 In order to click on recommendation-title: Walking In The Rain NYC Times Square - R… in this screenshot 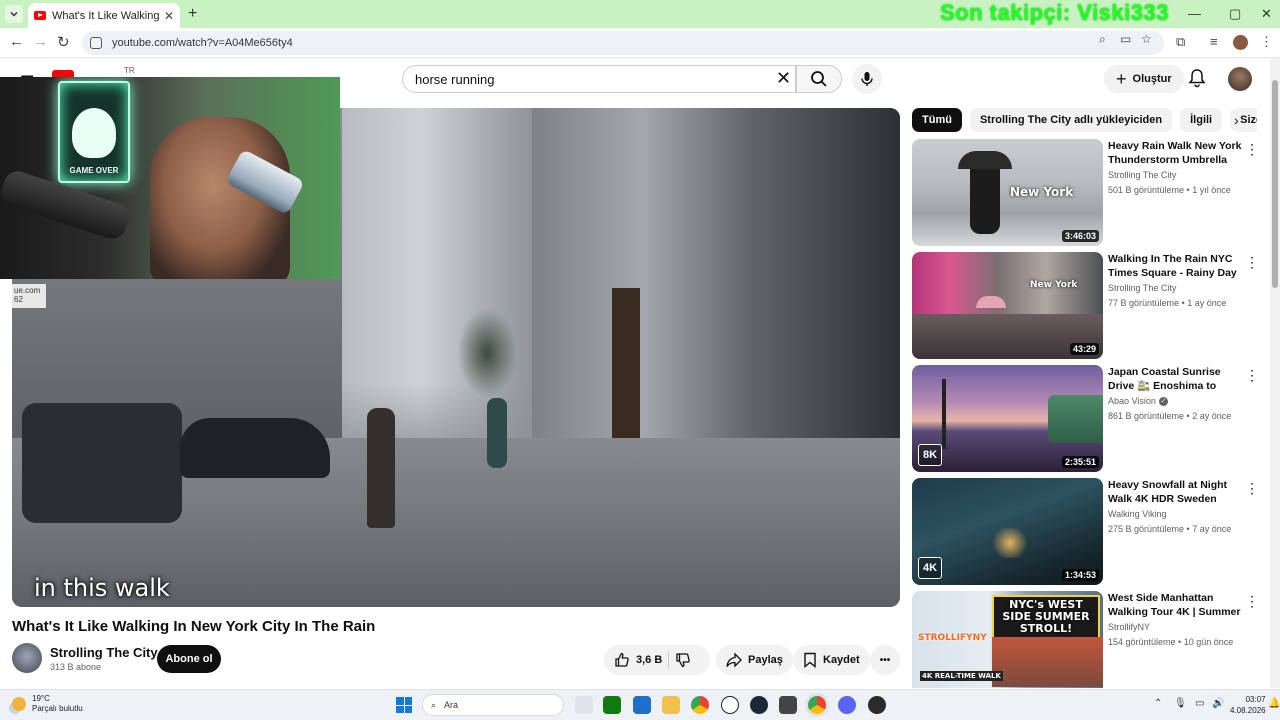, I will do `click(1175, 266)`.